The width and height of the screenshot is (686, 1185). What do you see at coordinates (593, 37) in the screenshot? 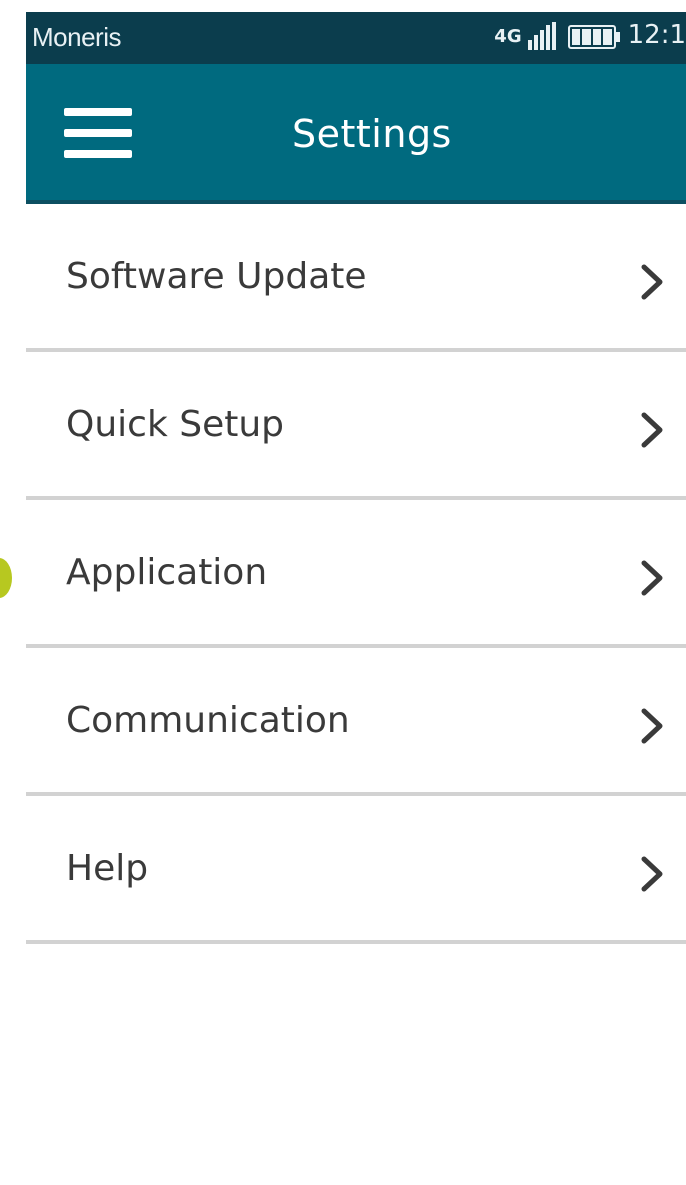
I see `battery-full-icon` at bounding box center [593, 37].